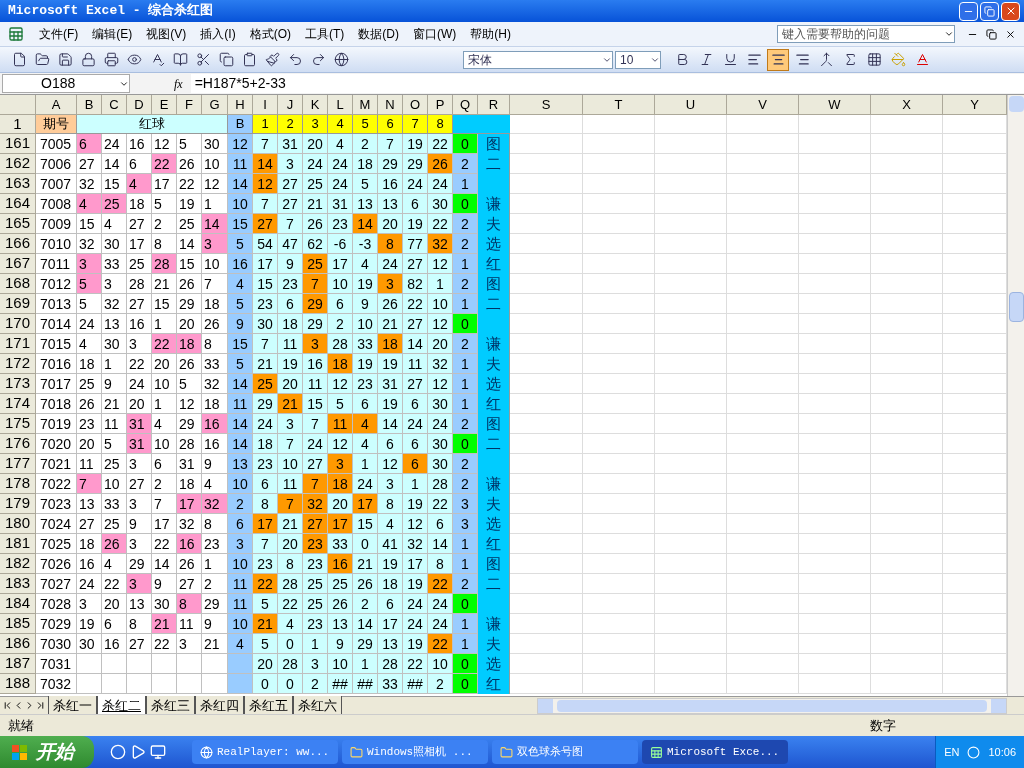  Describe the element at coordinates (16, 34) in the screenshot. I see `spreadsheet-icon` at that location.